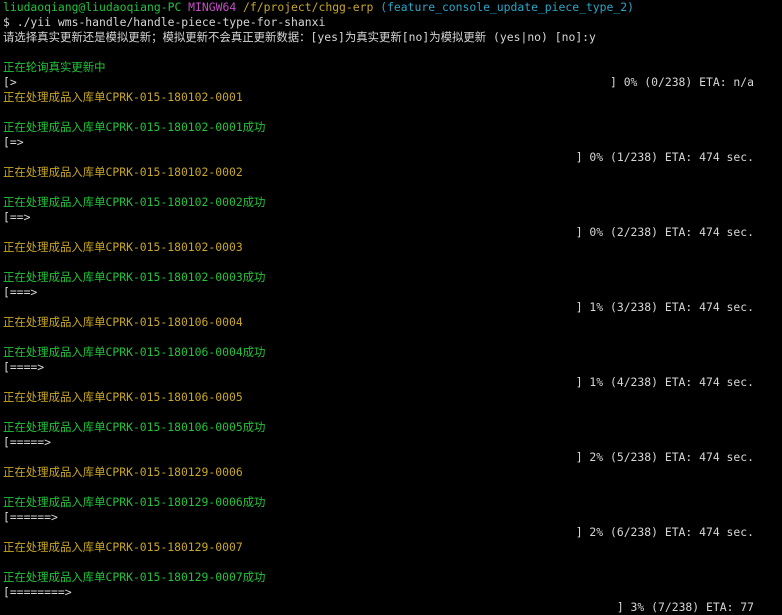 The width and height of the screenshot is (782, 615). Describe the element at coordinates (37, 592) in the screenshot. I see `progress-bar: [========>` at that location.